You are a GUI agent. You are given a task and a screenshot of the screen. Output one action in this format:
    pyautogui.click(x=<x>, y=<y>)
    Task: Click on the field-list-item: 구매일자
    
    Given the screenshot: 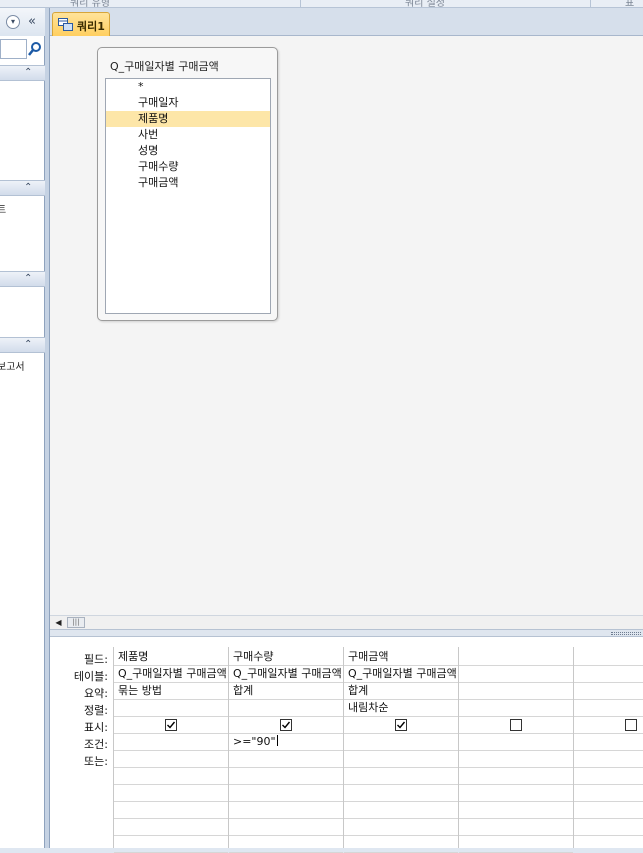 What is the action you would take?
    pyautogui.click(x=188, y=103)
    